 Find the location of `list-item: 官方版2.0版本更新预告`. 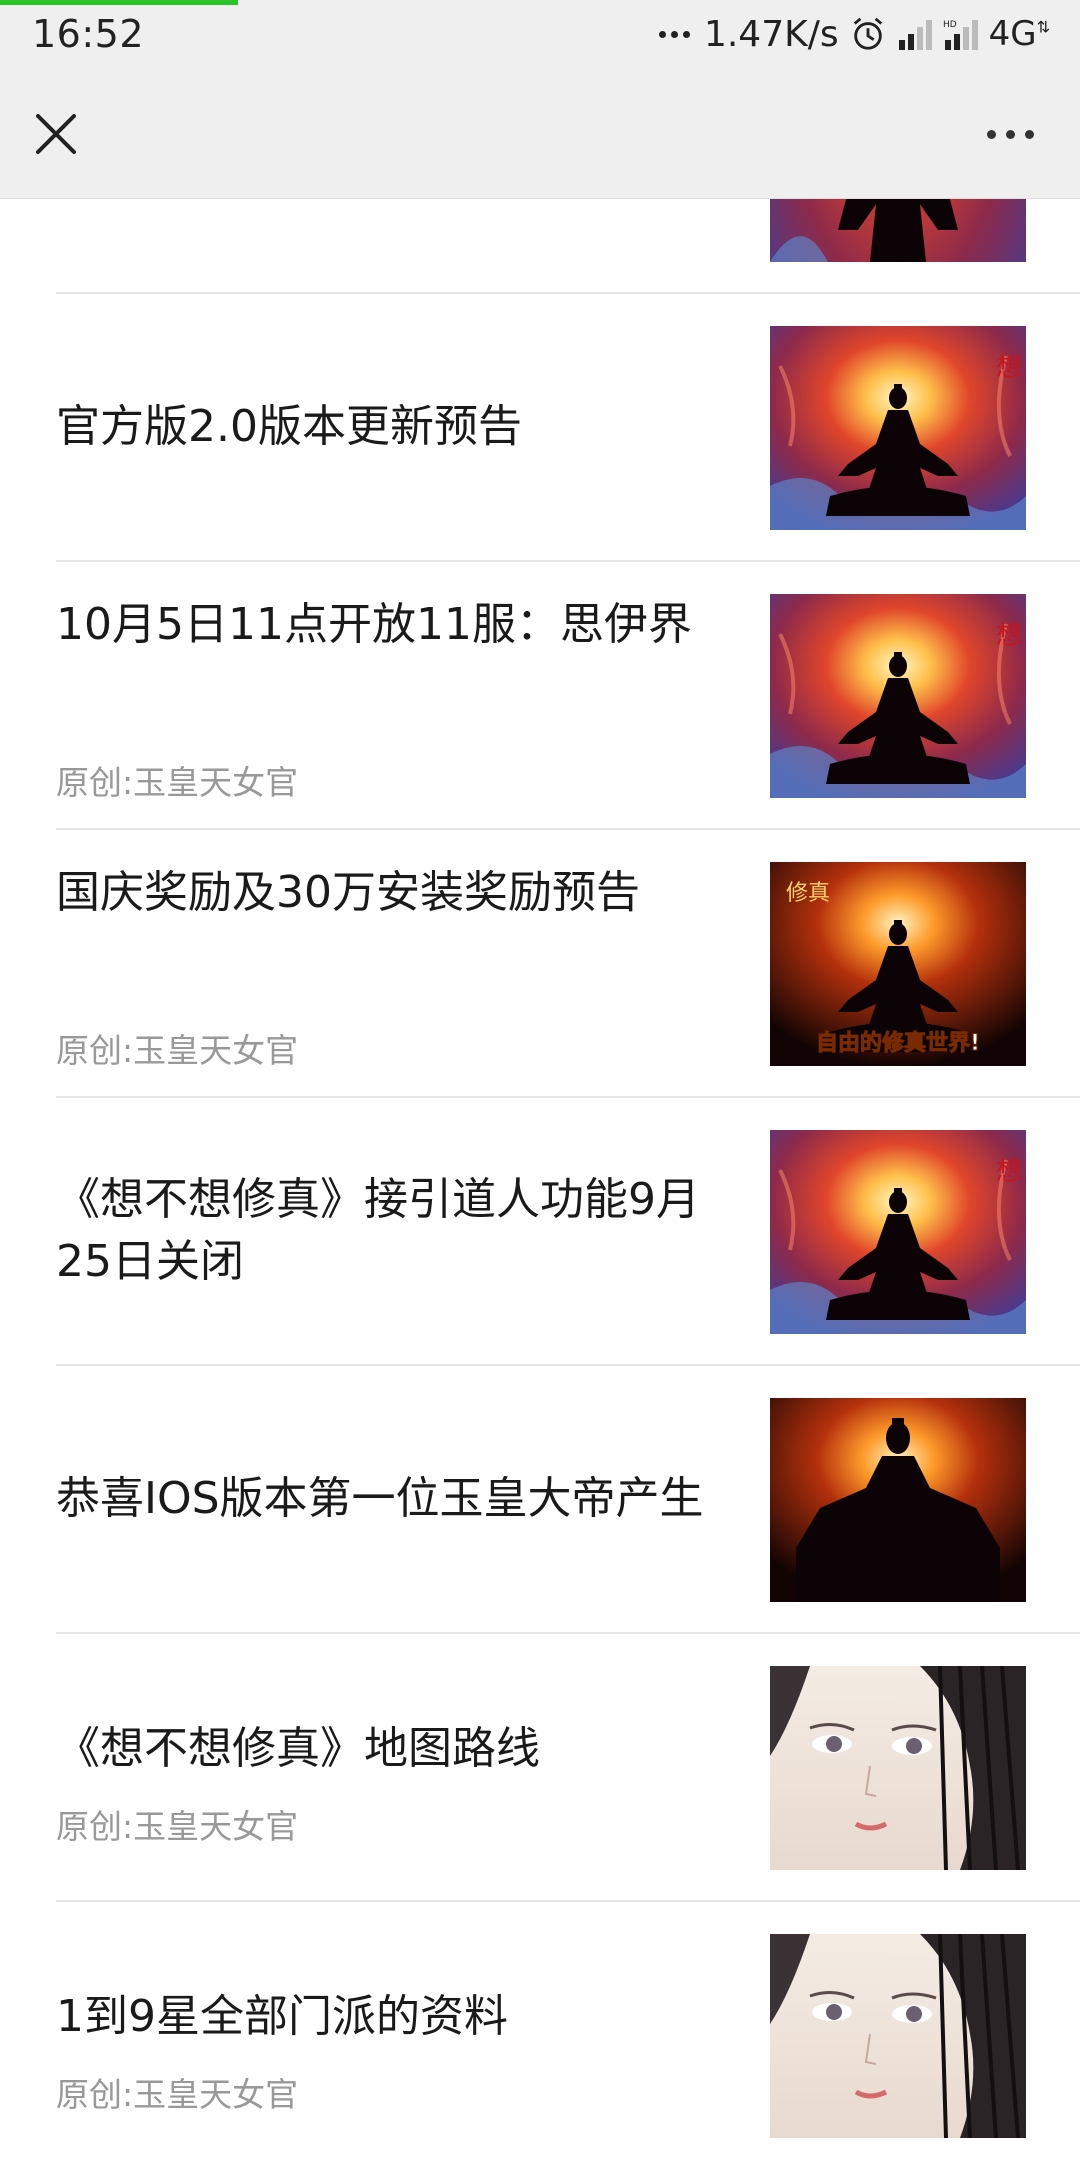

list-item: 官方版2.0版本更新预告 is located at coordinates (568, 428).